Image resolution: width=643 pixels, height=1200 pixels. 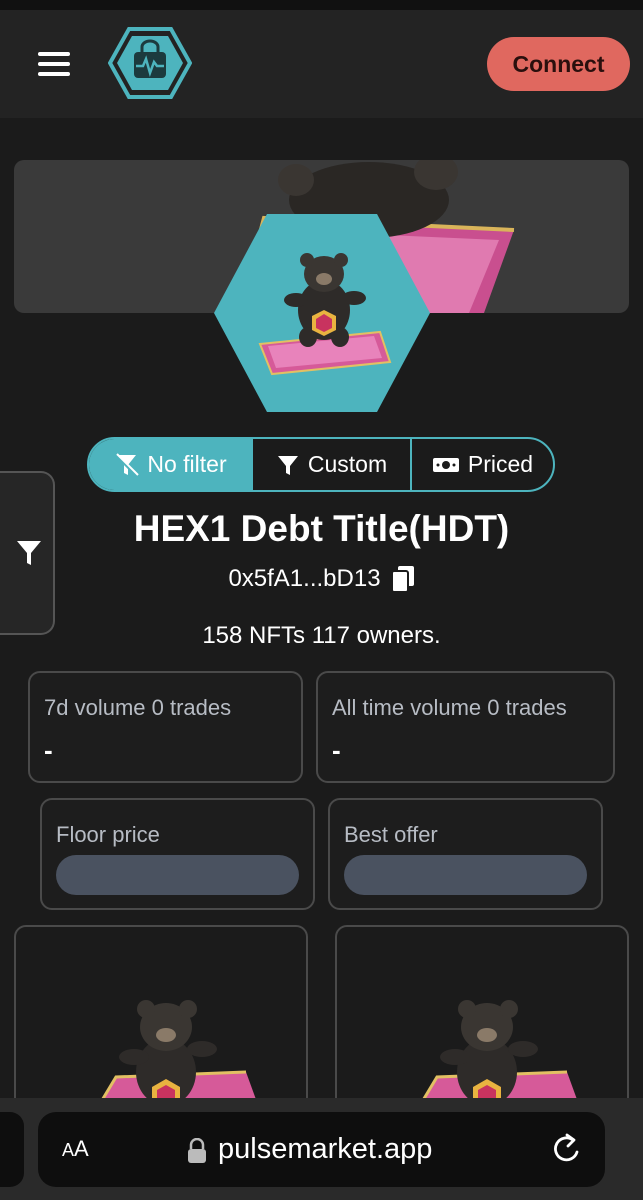 I want to click on floor-price-label: Floor price, so click(x=108, y=834).